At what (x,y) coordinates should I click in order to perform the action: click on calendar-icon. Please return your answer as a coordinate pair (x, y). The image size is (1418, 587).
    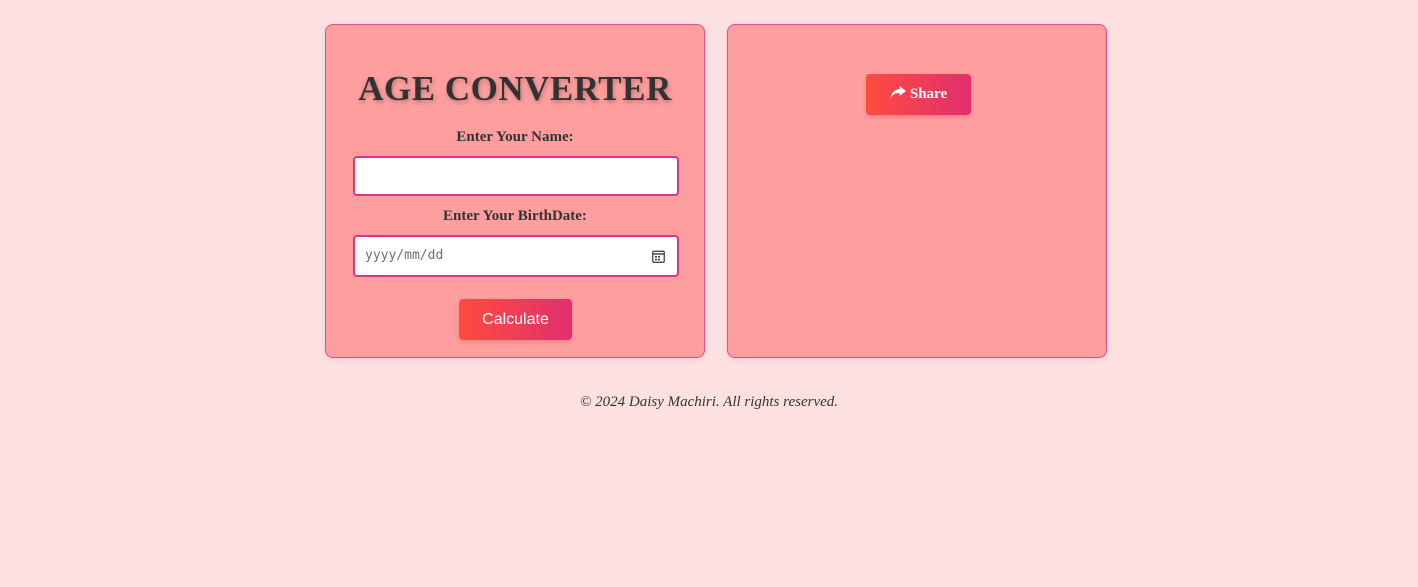
    Looking at the image, I should click on (658, 256).